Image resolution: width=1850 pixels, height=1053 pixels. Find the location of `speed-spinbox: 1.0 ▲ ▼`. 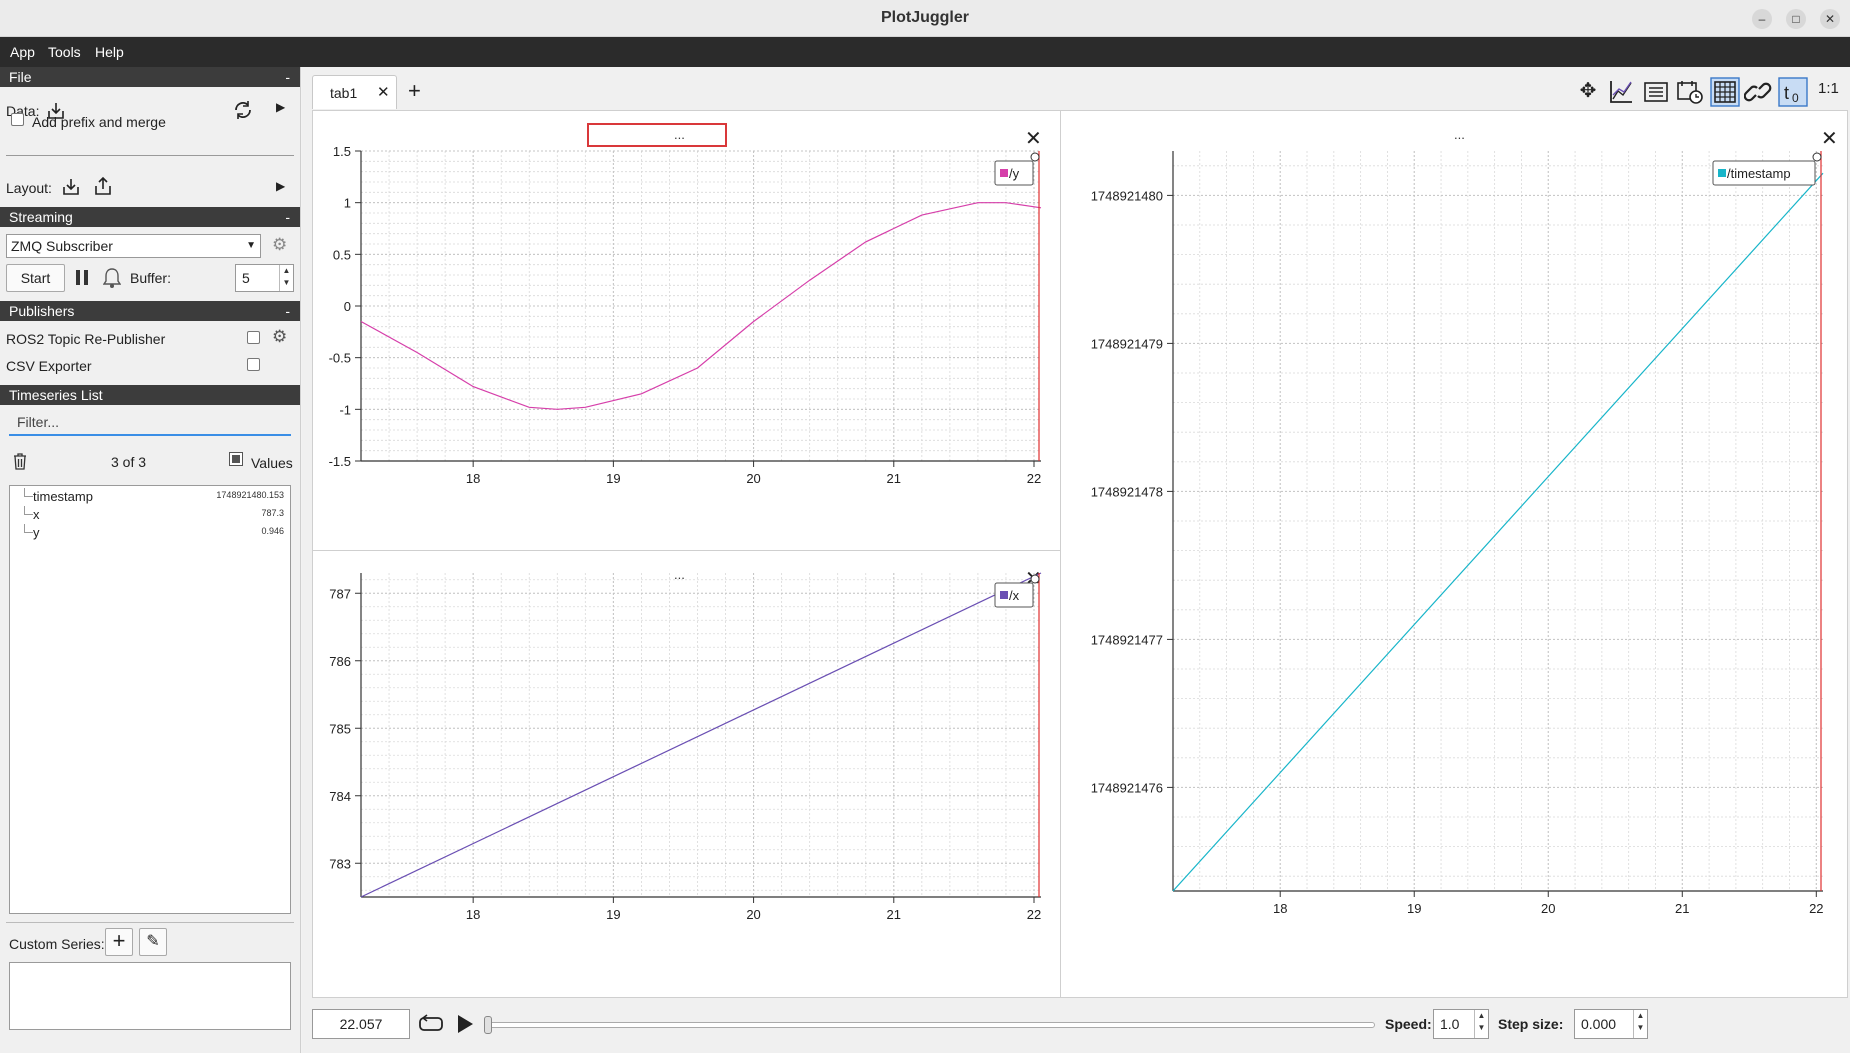

speed-spinbox: 1.0 ▲ ▼ is located at coordinates (1461, 1024).